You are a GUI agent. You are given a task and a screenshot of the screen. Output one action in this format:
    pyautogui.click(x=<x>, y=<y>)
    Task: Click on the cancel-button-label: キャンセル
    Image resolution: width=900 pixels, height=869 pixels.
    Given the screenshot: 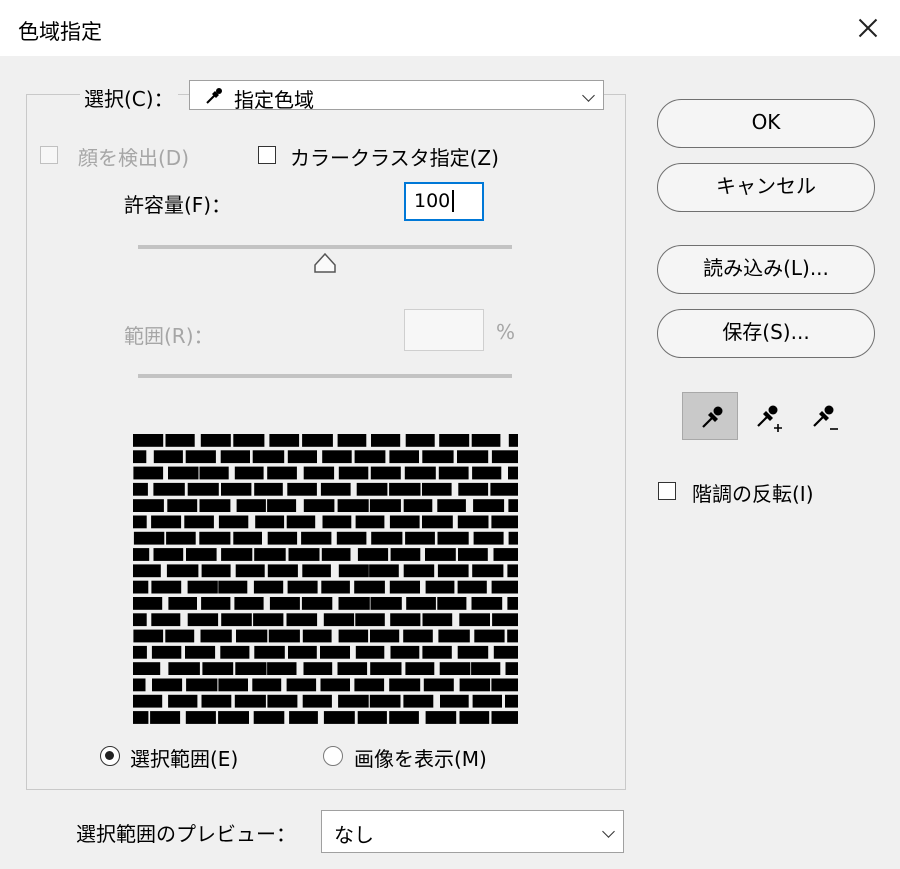 What is the action you would take?
    pyautogui.click(x=766, y=186)
    